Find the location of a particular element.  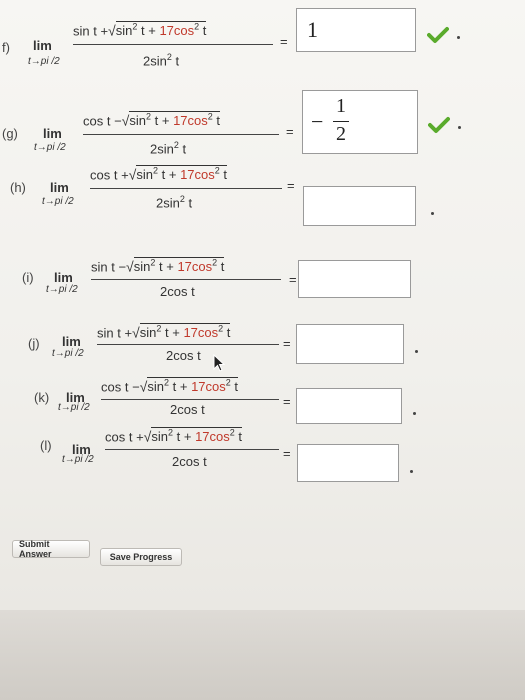

problem-label: (l) is located at coordinates (46, 445).